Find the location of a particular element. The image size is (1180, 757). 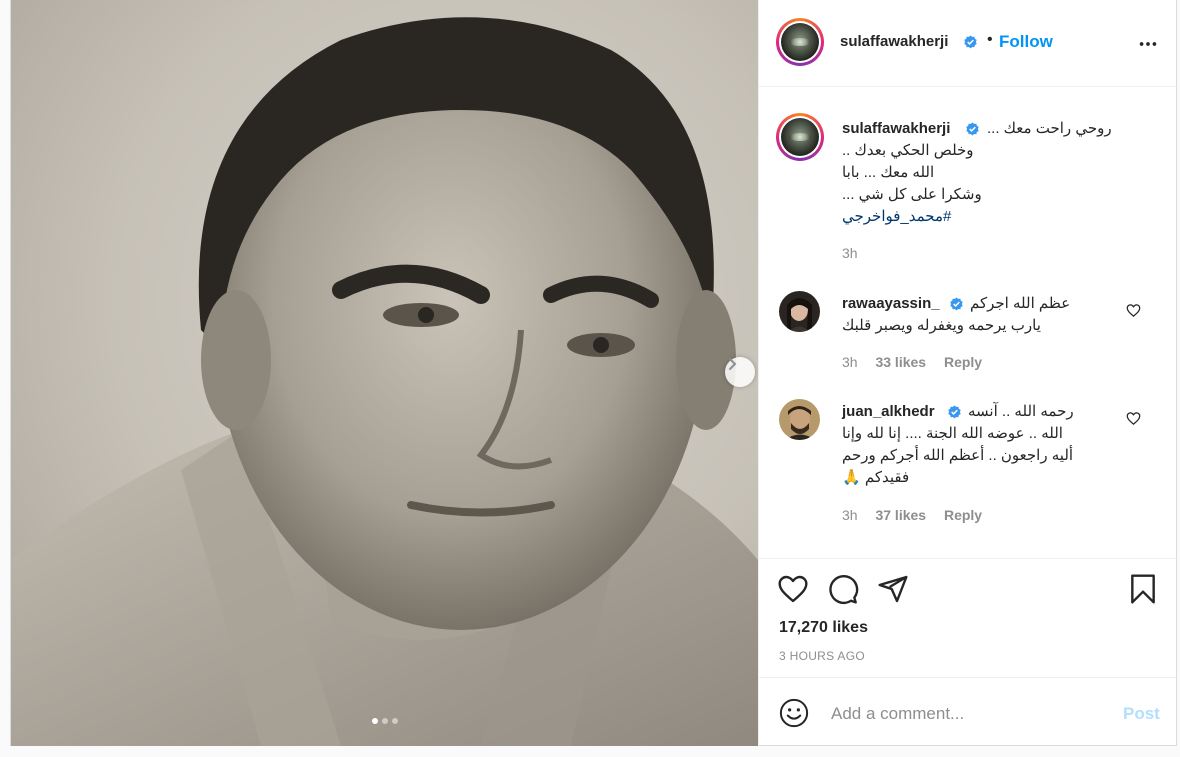

caption-avatar is located at coordinates (800, 137).